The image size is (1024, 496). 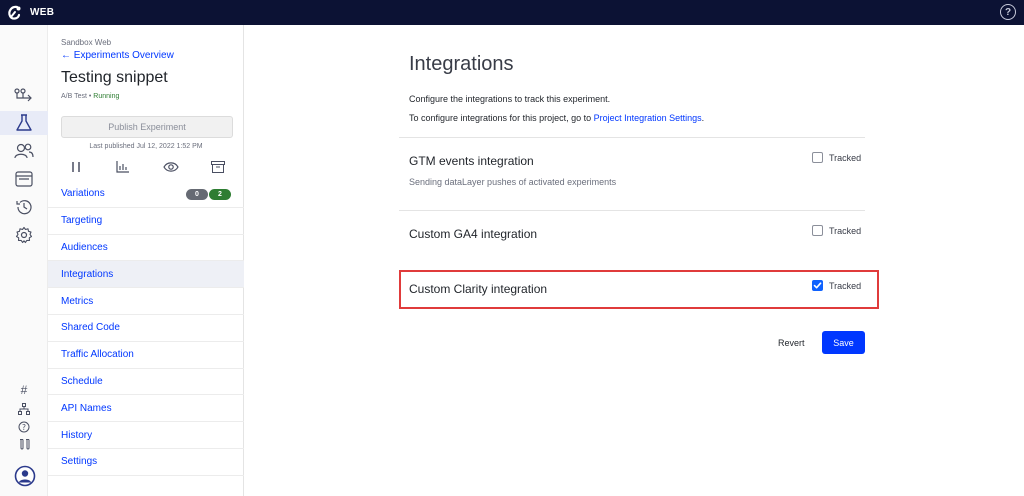 What do you see at coordinates (123, 167) in the screenshot?
I see `results-chart-icon` at bounding box center [123, 167].